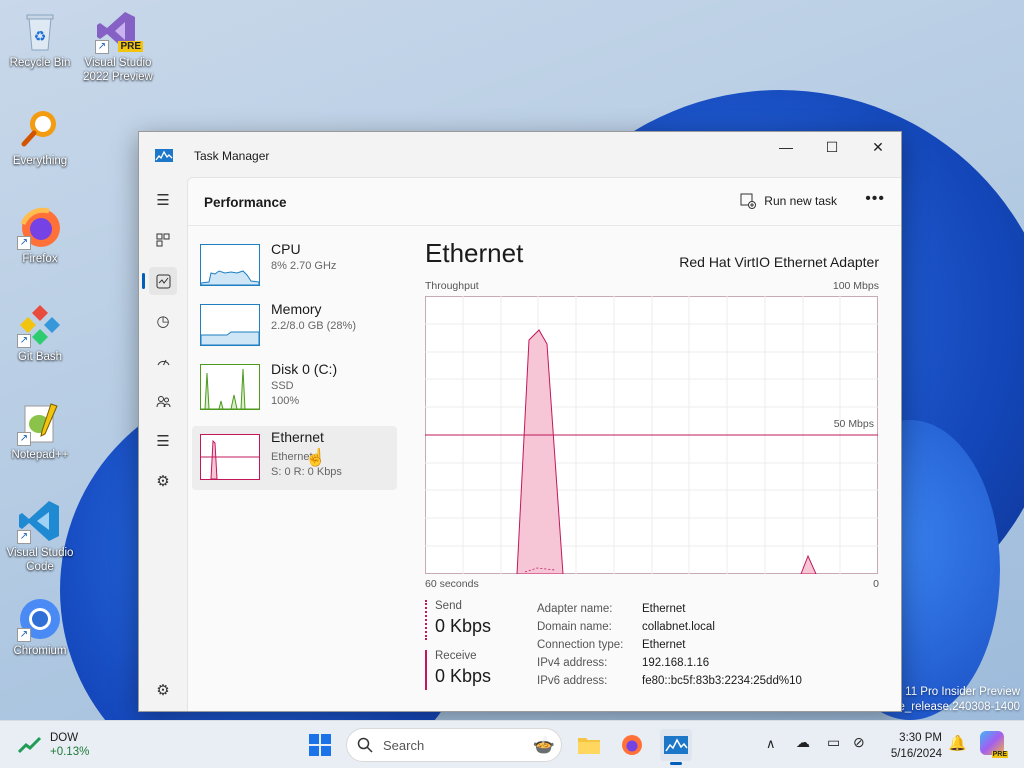 The image size is (1024, 768). Describe the element at coordinates (786, 147) in the screenshot. I see `minimize-button: —` at that location.